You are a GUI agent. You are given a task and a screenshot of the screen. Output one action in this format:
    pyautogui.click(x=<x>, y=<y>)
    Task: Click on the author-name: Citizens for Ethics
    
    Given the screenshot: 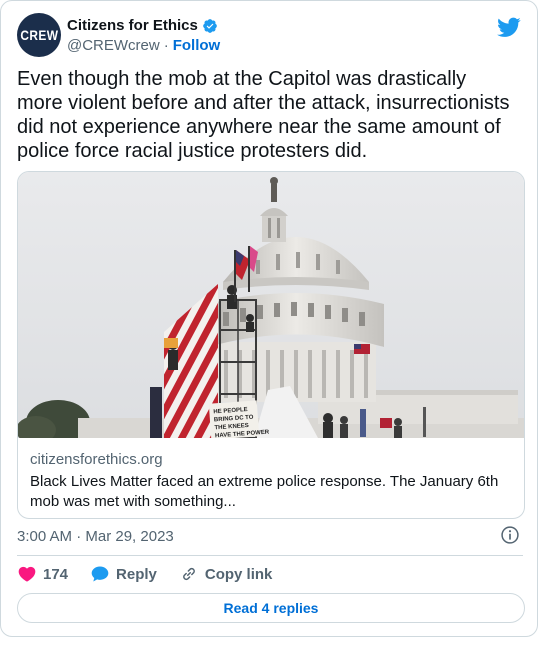 What is the action you would take?
    pyautogui.click(x=132, y=25)
    